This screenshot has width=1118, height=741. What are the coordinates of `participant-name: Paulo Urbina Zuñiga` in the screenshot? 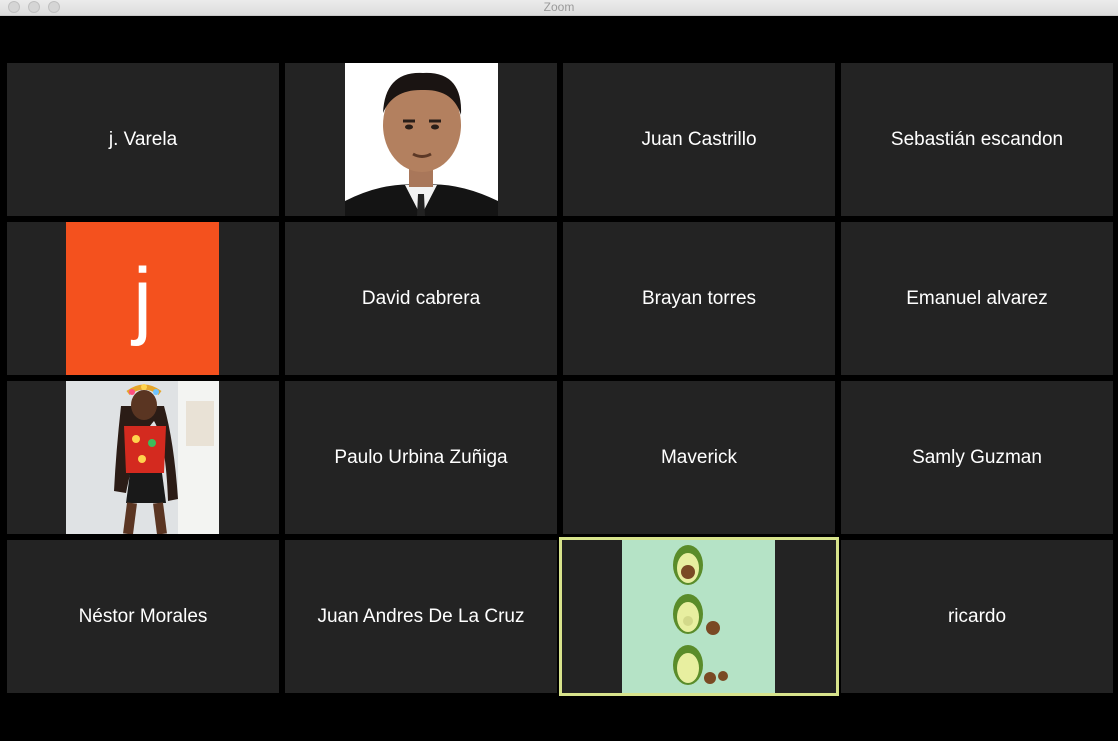 It's located at (421, 457).